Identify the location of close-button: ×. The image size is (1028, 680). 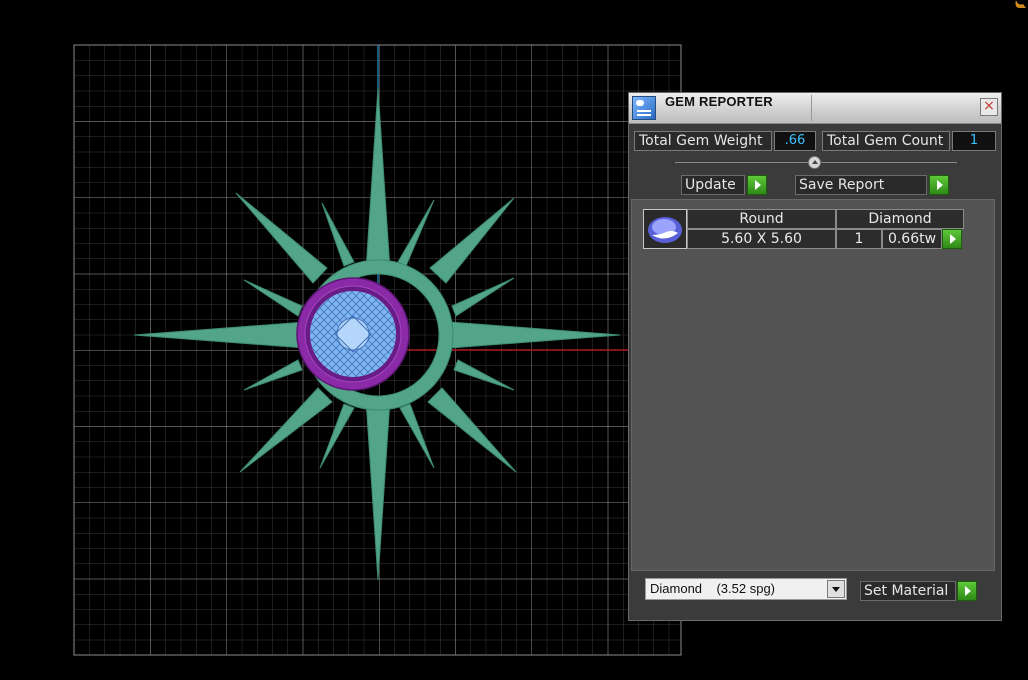
(989, 107).